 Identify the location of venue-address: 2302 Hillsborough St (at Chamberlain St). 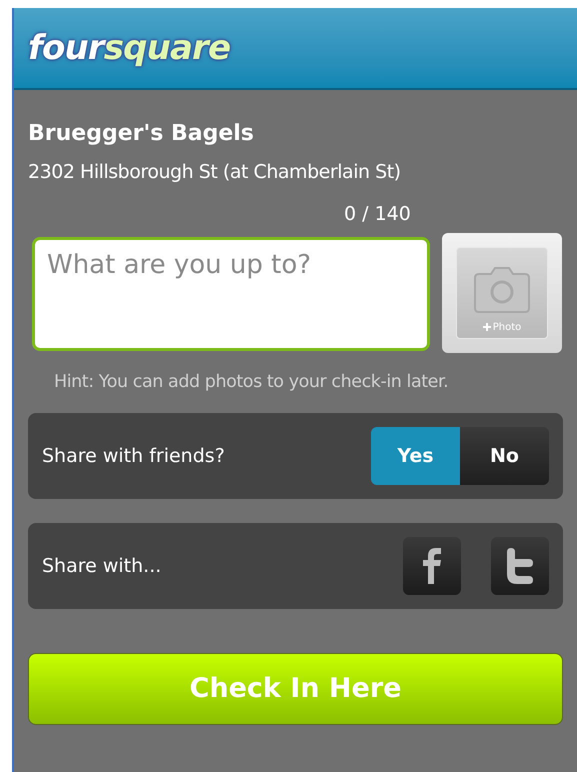
(215, 172).